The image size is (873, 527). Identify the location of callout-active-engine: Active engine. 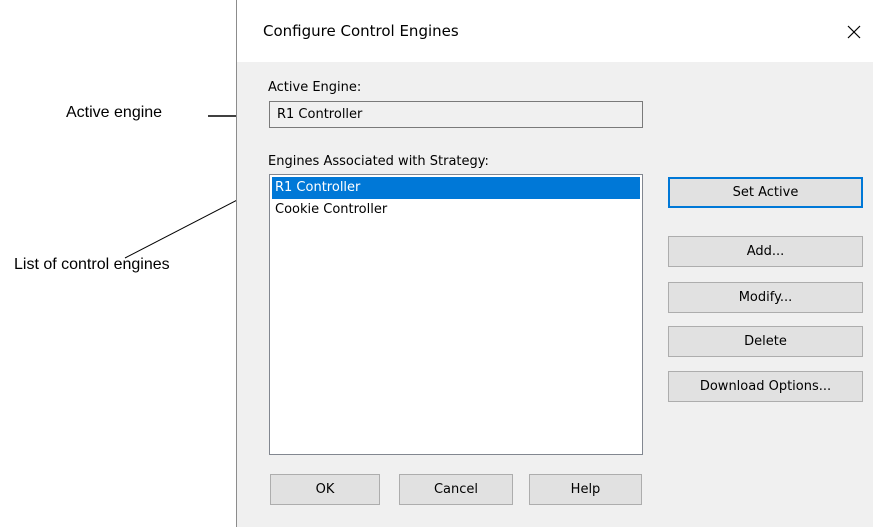
(114, 112).